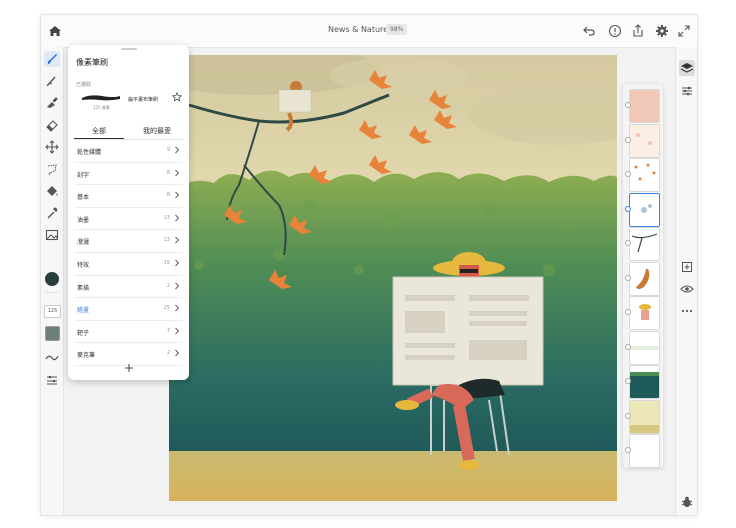 Image resolution: width=736 pixels, height=528 pixels. I want to click on brush-category-row: 靶子 7, so click(128, 332).